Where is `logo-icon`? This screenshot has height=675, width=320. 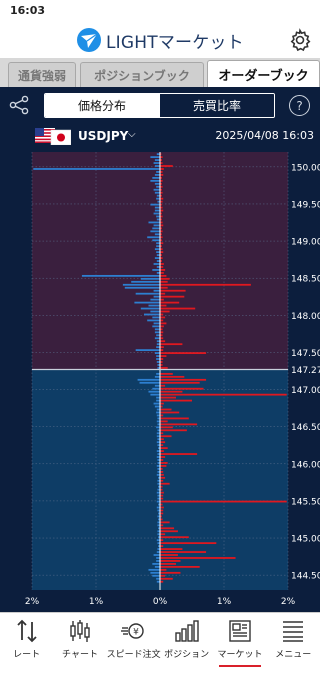
logo-icon is located at coordinates (89, 40).